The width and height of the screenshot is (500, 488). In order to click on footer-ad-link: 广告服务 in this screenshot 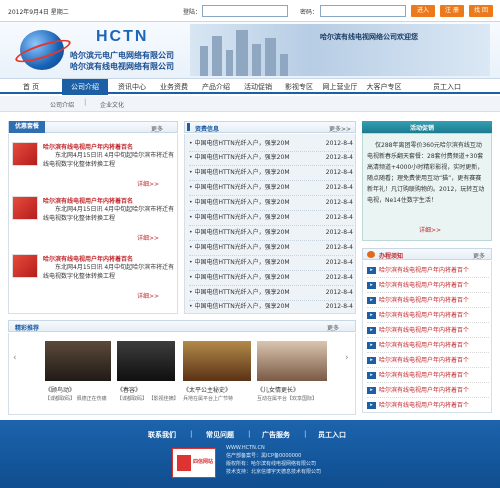, I will do `click(276, 435)`.